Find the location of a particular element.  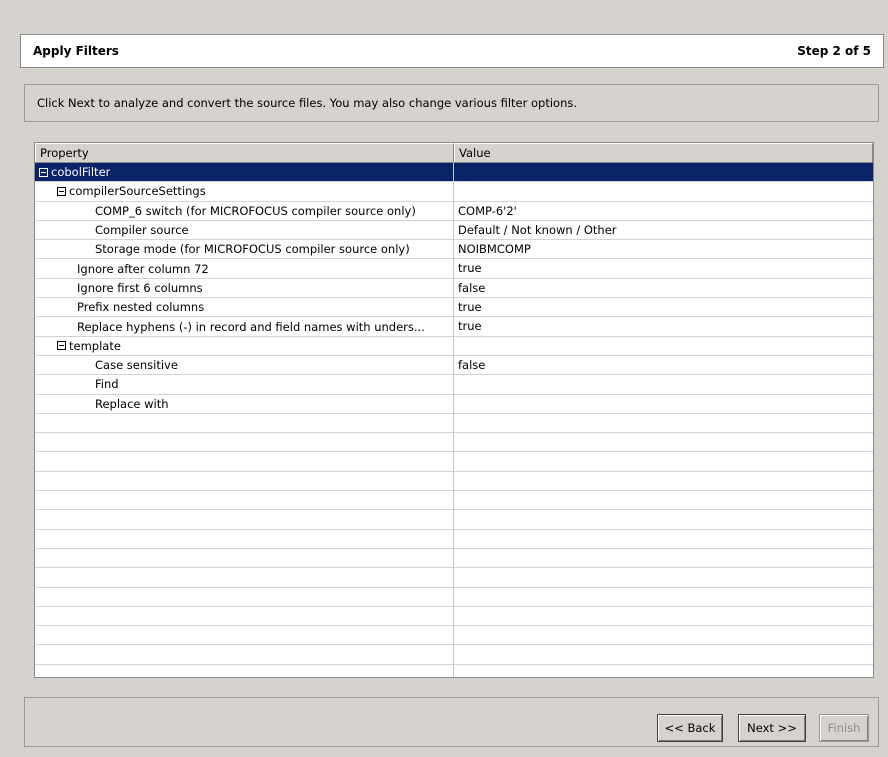

property-cell: Compiler source is located at coordinates (244, 230).